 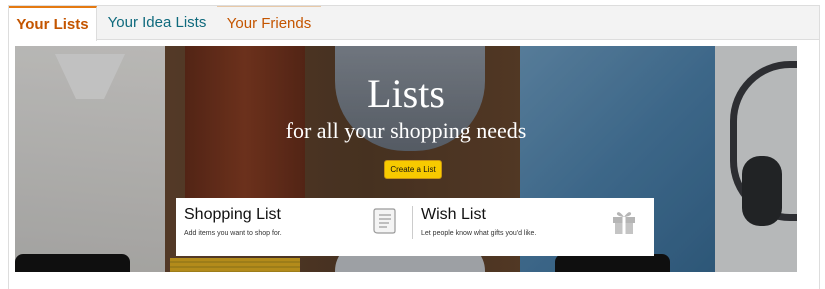 I want to click on shopping-list-title: Shopping List, so click(x=232, y=214).